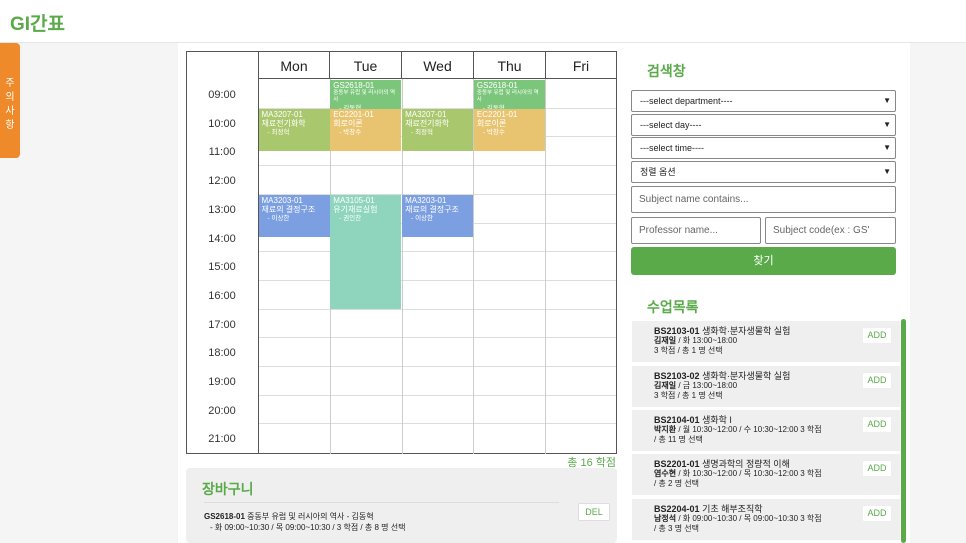 Image resolution: width=966 pixels, height=543 pixels. I want to click on course-code: BS2103-01, so click(677, 331).